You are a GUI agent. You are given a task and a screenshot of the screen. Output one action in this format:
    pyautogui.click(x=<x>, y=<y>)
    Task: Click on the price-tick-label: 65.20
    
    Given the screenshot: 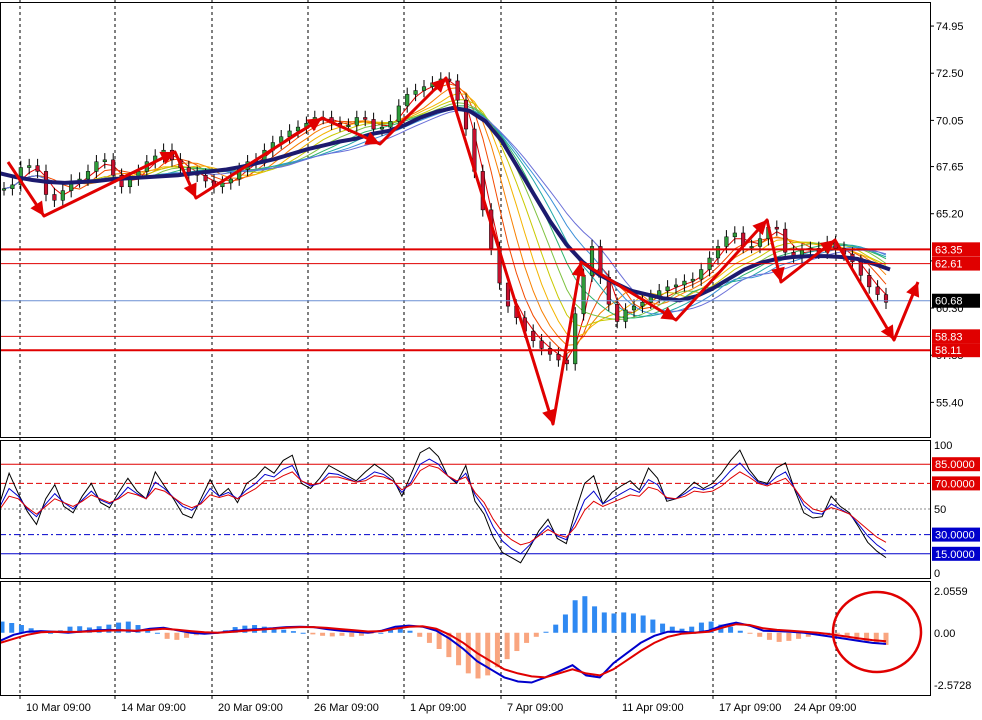 What is the action you would take?
    pyautogui.click(x=950, y=215)
    